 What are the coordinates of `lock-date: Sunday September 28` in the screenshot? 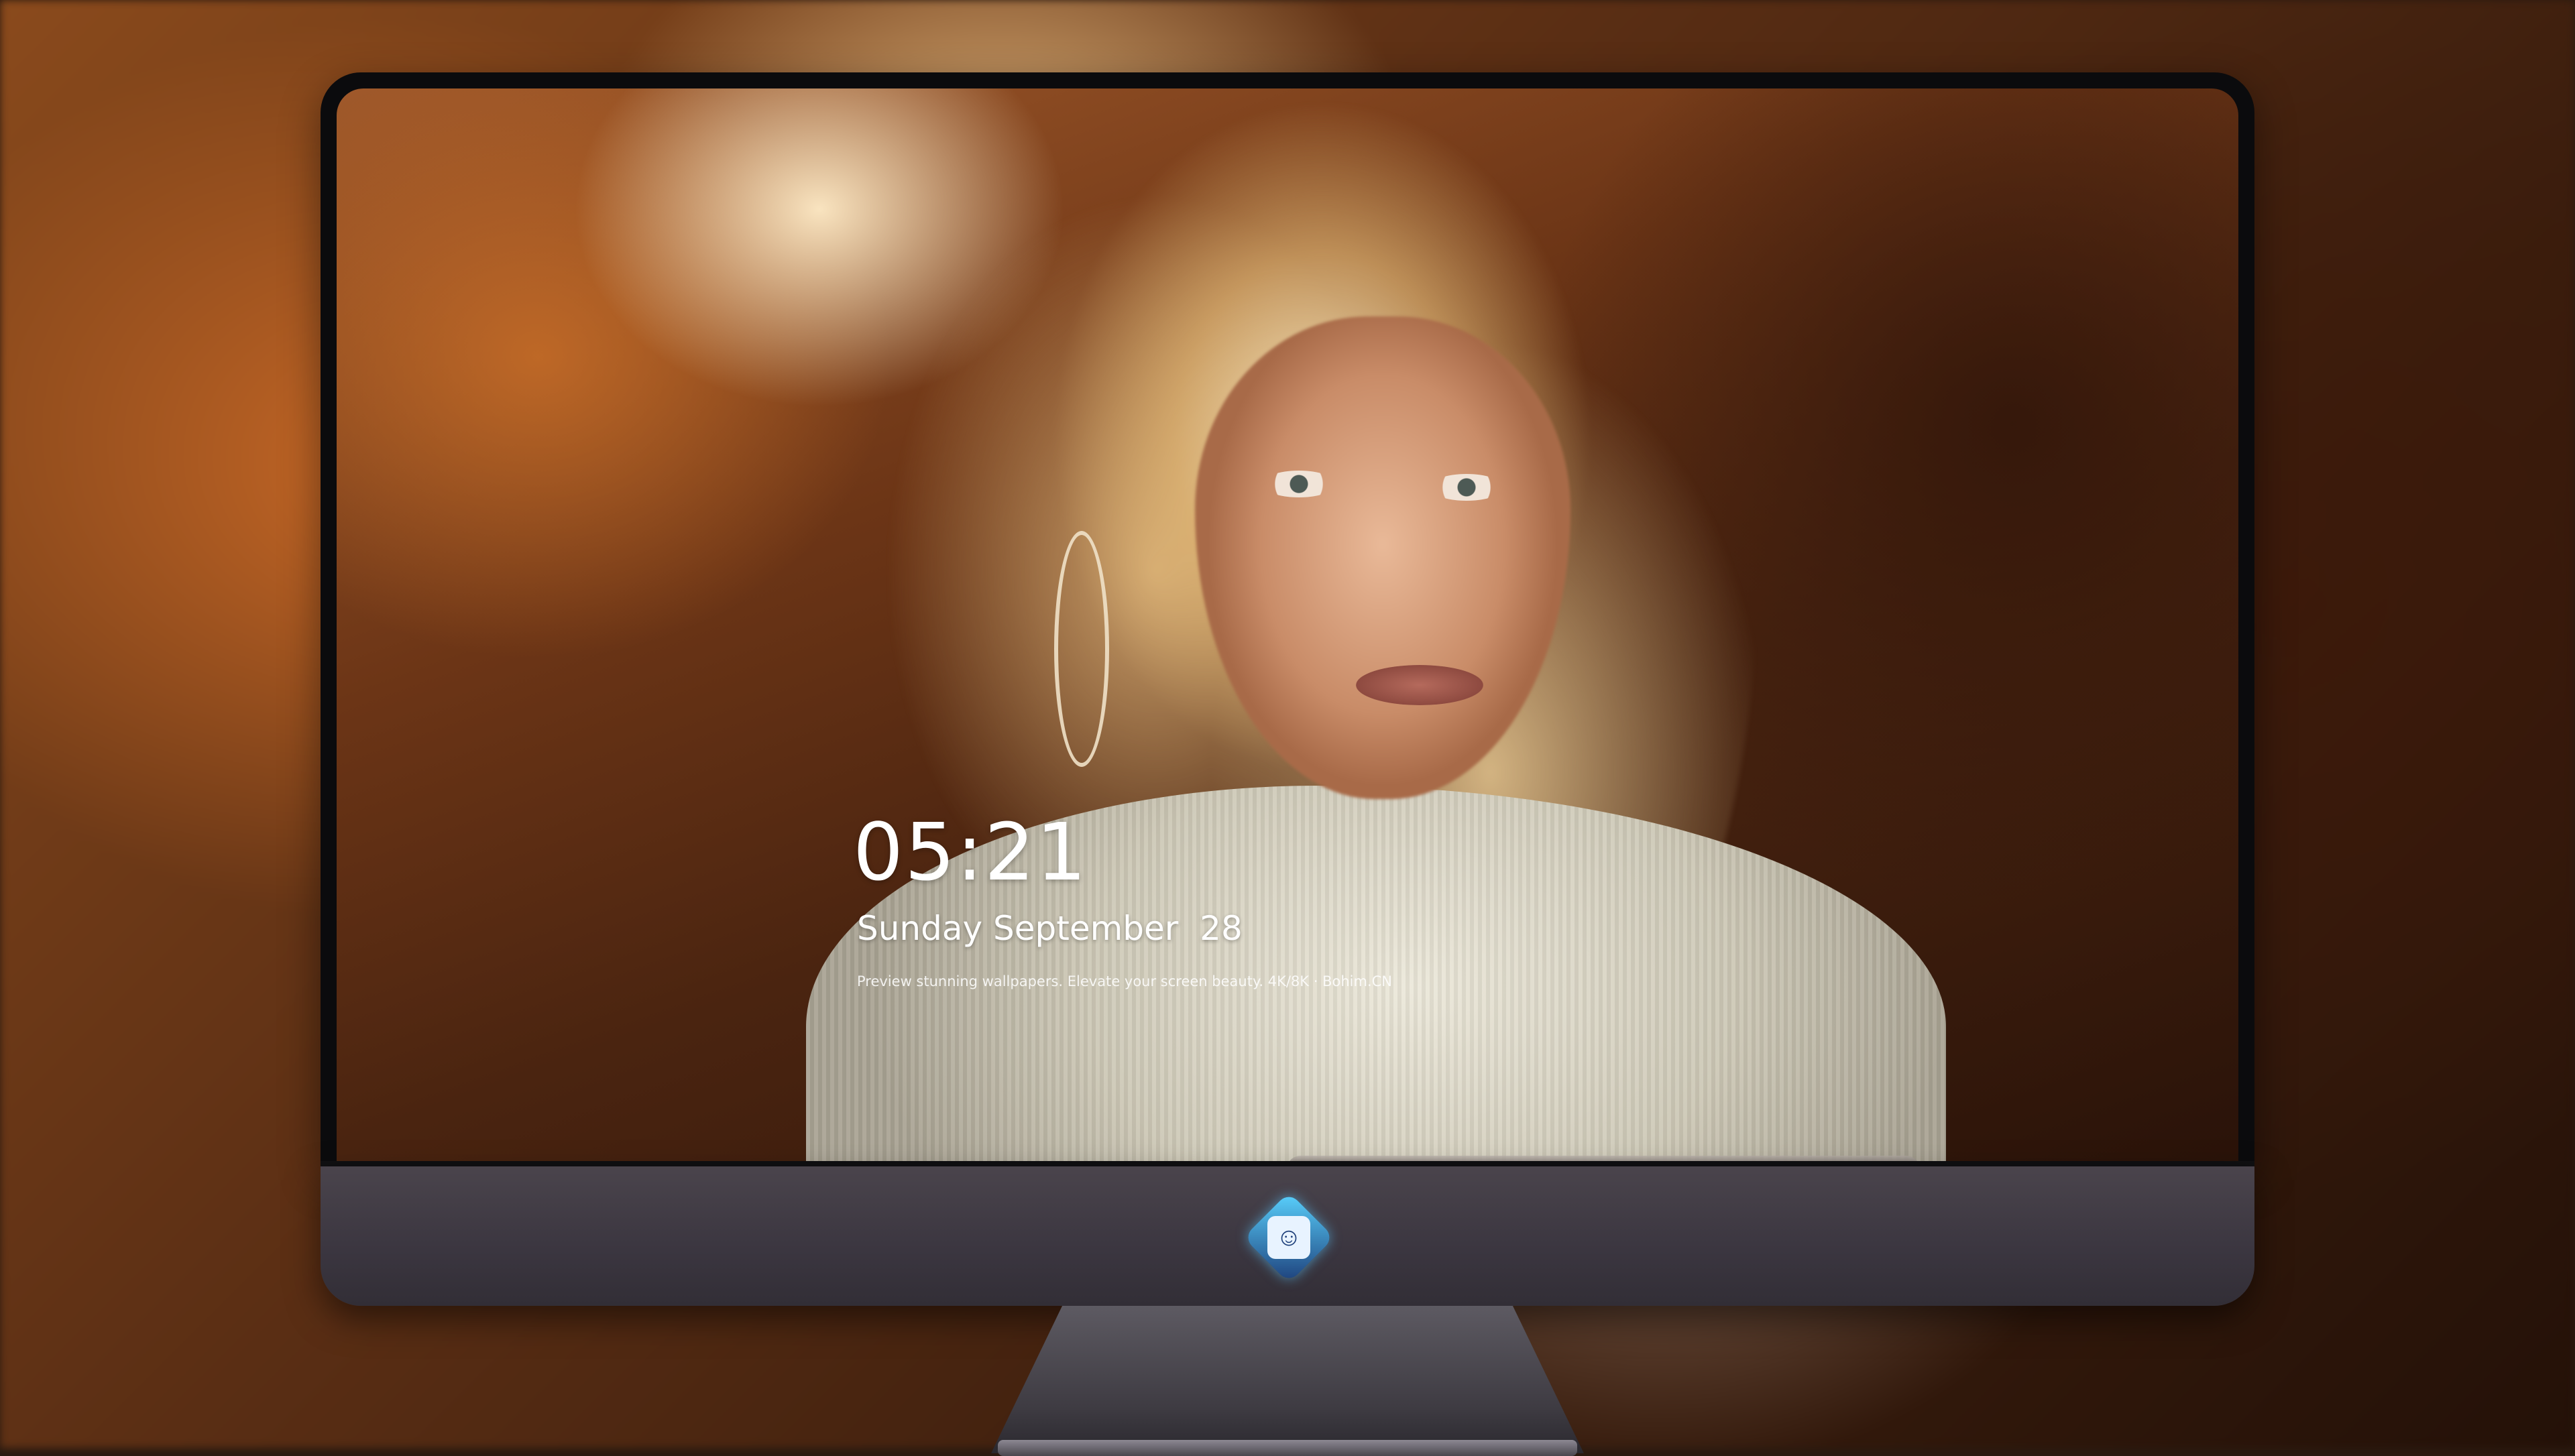 It's located at (1050, 928).